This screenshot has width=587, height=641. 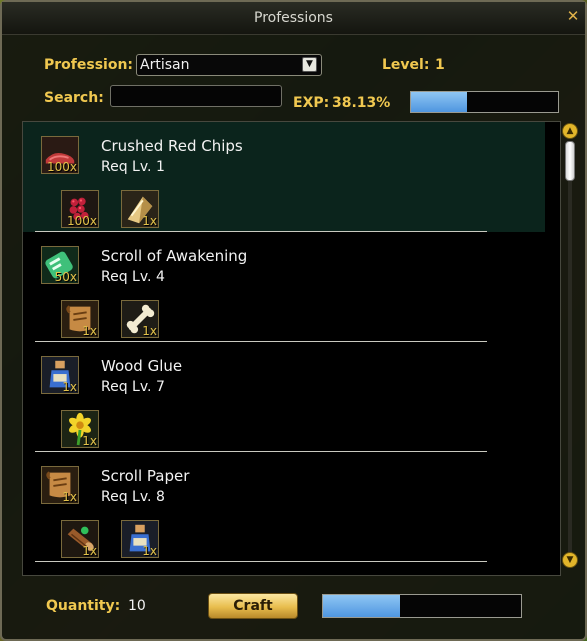 I want to click on scroll-up-button: ▲, so click(x=570, y=131).